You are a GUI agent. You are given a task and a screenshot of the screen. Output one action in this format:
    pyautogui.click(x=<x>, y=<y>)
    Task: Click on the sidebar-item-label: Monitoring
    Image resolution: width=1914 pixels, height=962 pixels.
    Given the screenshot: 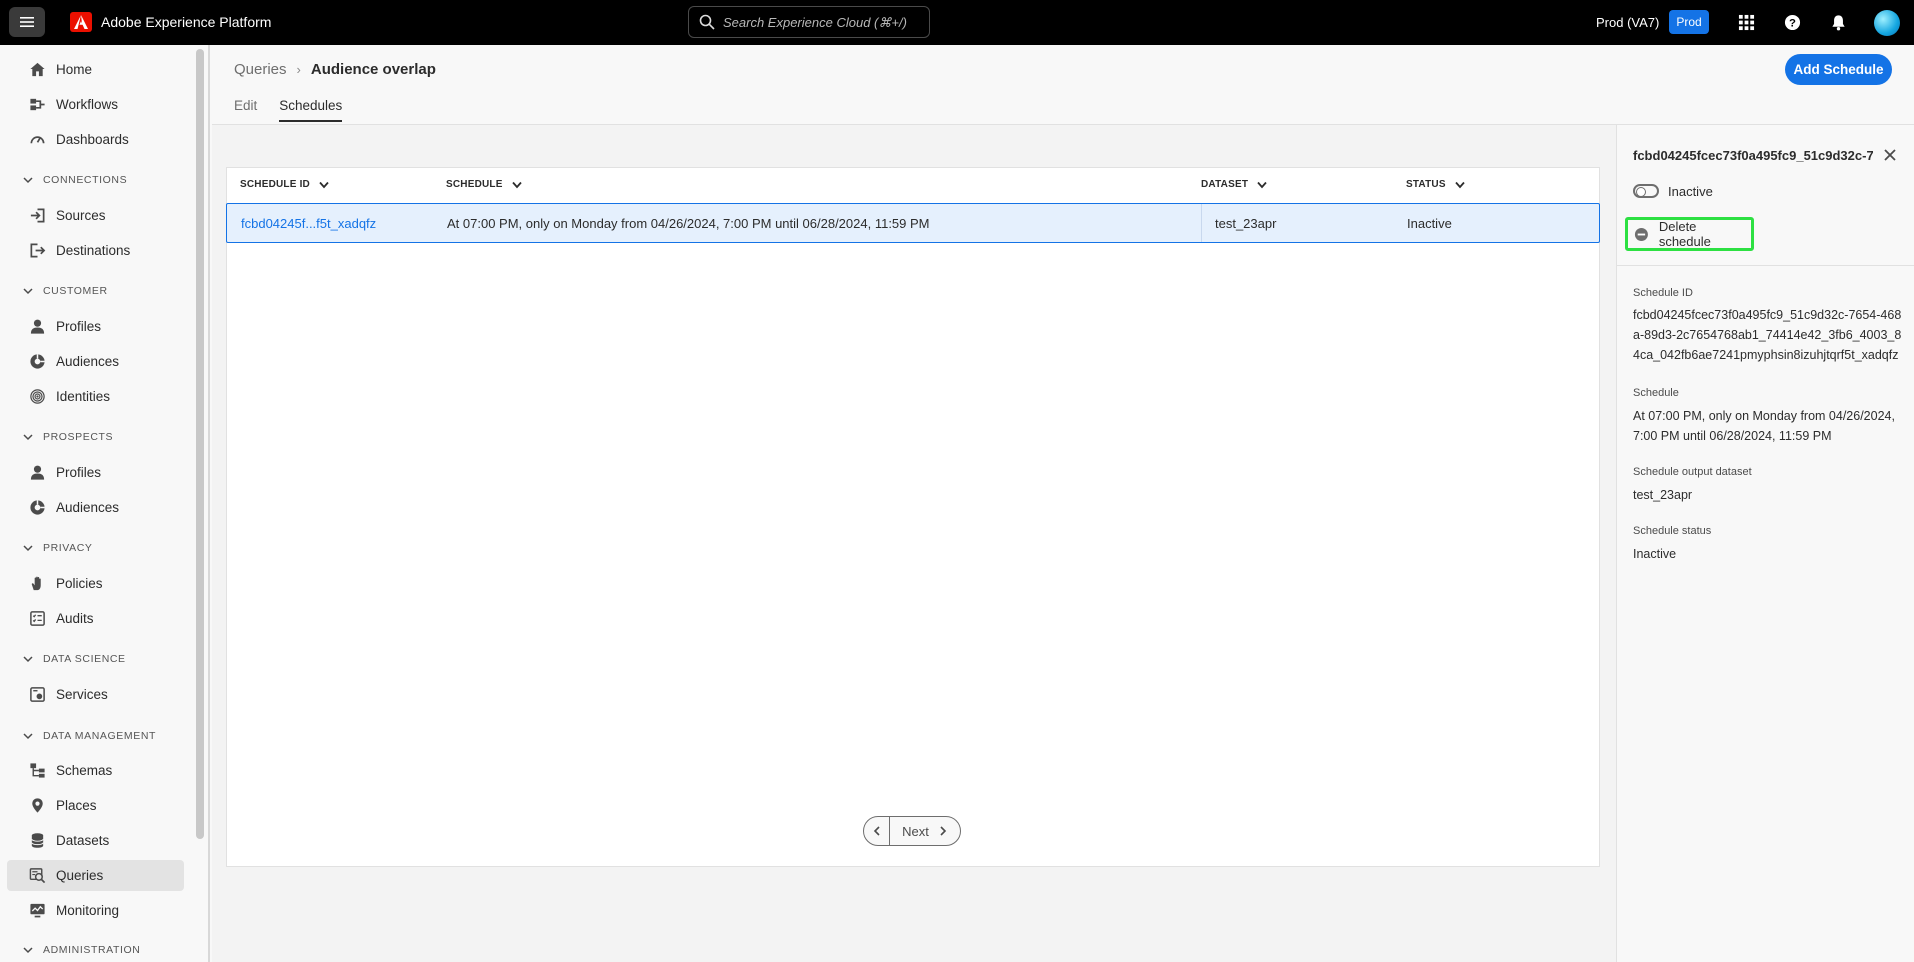 What is the action you would take?
    pyautogui.click(x=88, y=910)
    